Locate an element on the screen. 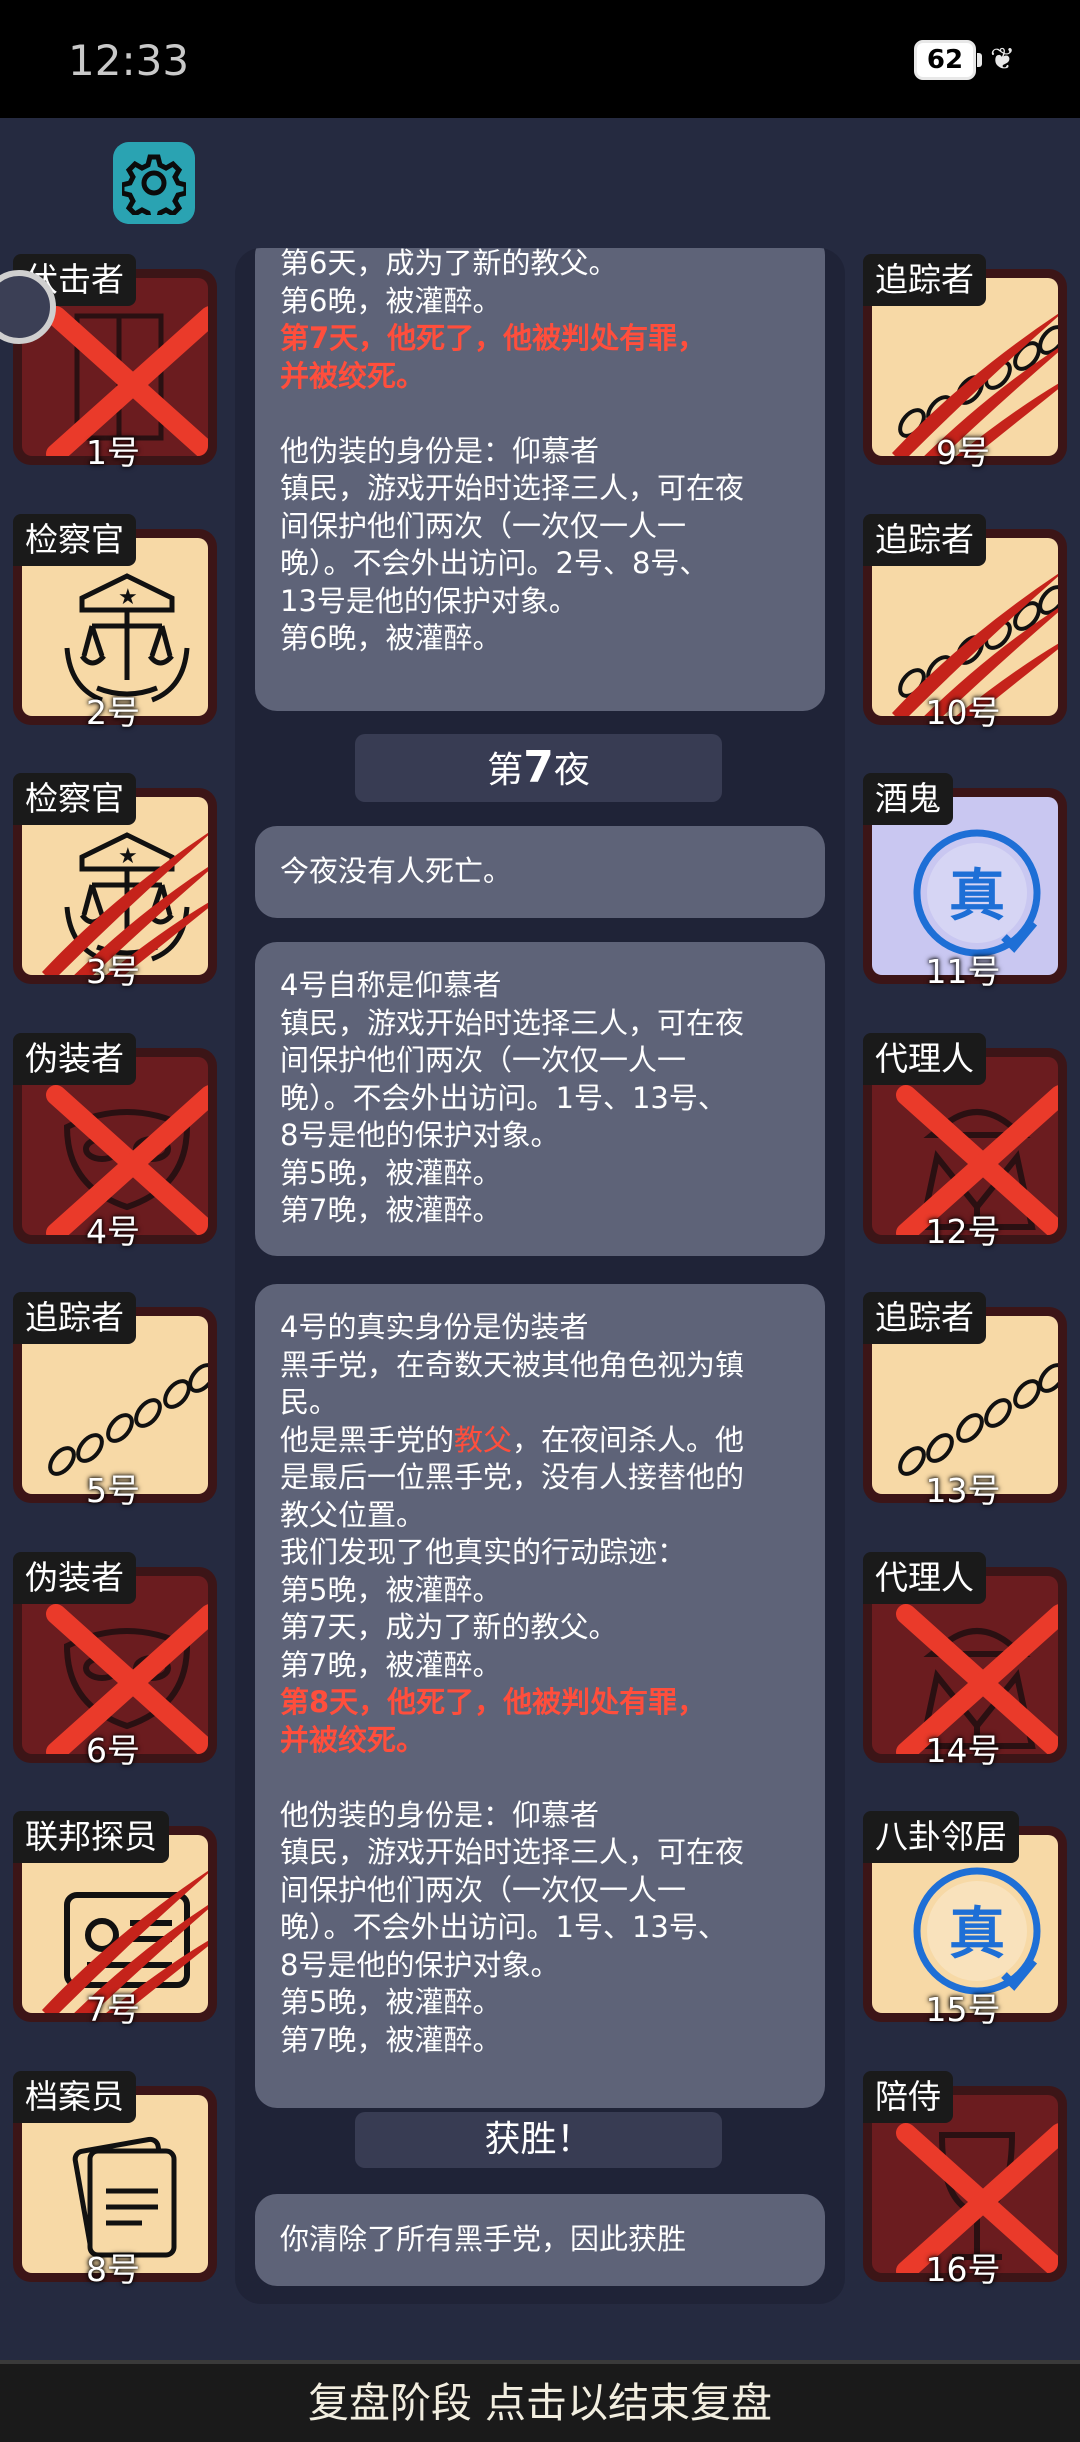  role-label: 八卦邻居 is located at coordinates (941, 1837).